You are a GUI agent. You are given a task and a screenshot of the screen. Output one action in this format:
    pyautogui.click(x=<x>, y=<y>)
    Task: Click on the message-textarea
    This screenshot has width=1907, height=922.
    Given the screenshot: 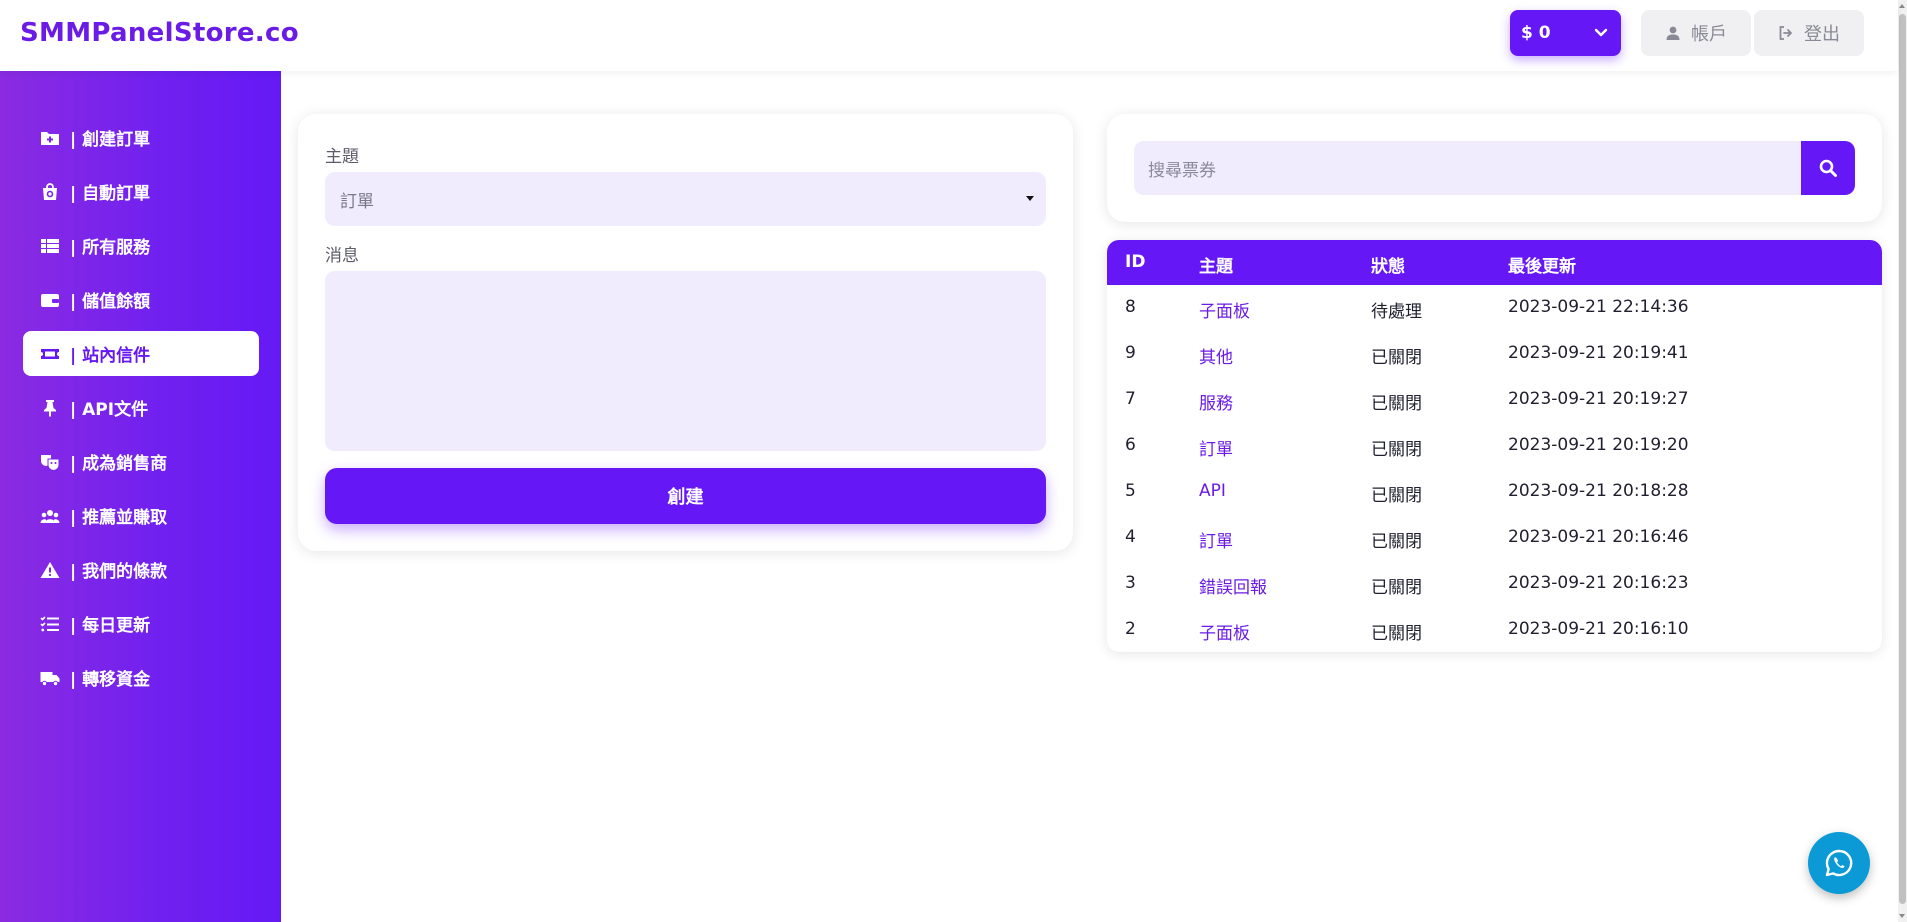 What is the action you would take?
    pyautogui.click(x=685, y=361)
    